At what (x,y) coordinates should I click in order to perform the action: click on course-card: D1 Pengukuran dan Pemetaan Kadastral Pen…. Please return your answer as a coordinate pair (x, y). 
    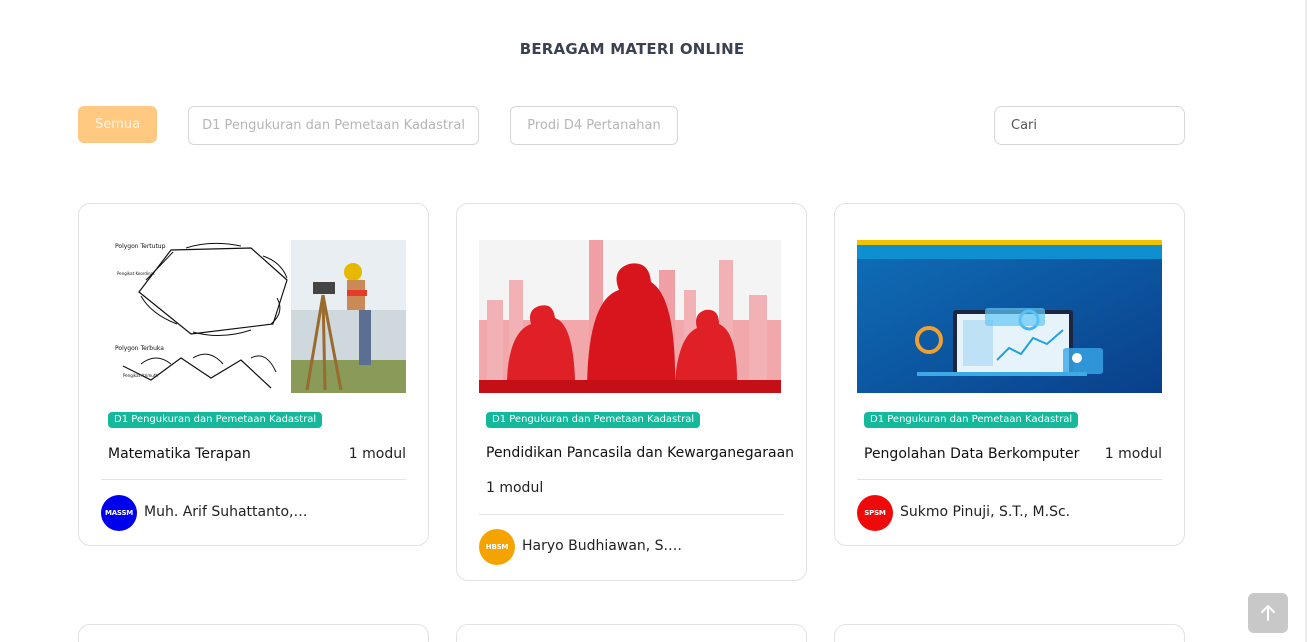
    Looking at the image, I should click on (1009, 374).